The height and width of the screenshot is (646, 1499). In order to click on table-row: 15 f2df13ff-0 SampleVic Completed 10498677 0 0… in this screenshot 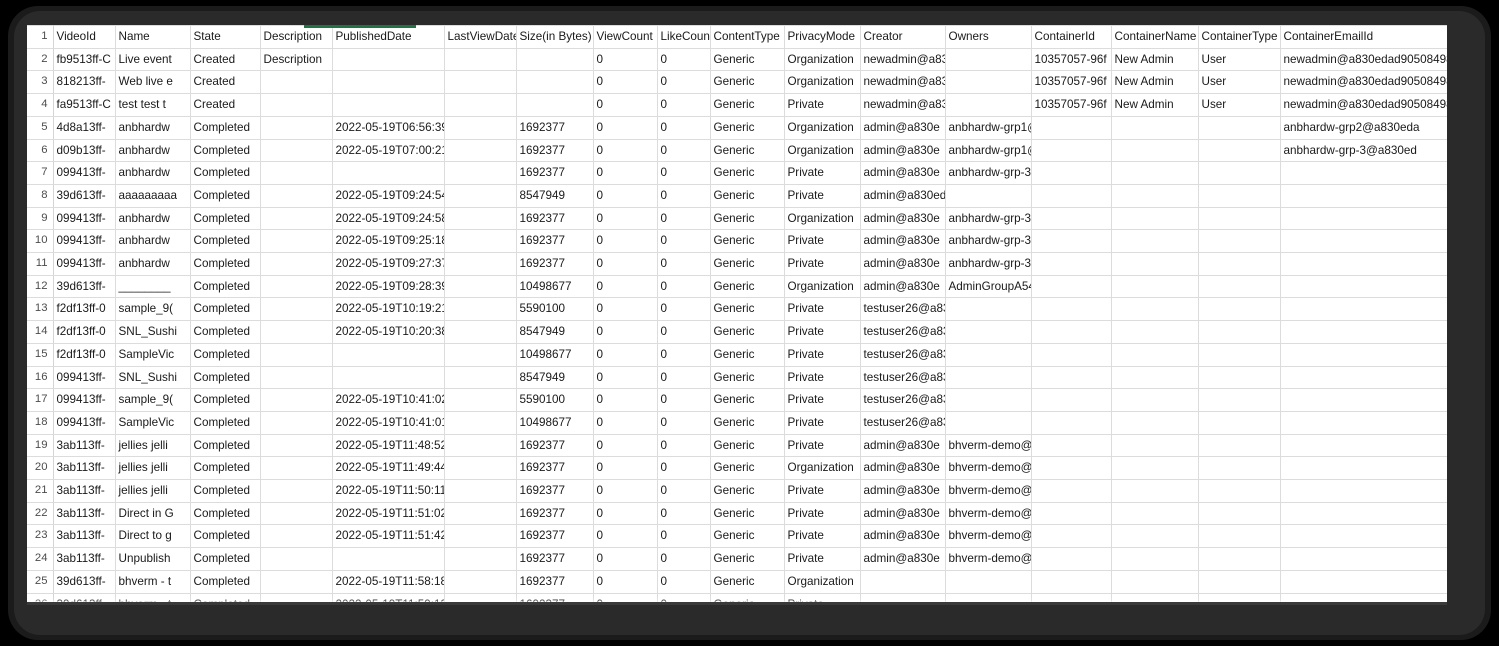, I will do `click(737, 354)`.